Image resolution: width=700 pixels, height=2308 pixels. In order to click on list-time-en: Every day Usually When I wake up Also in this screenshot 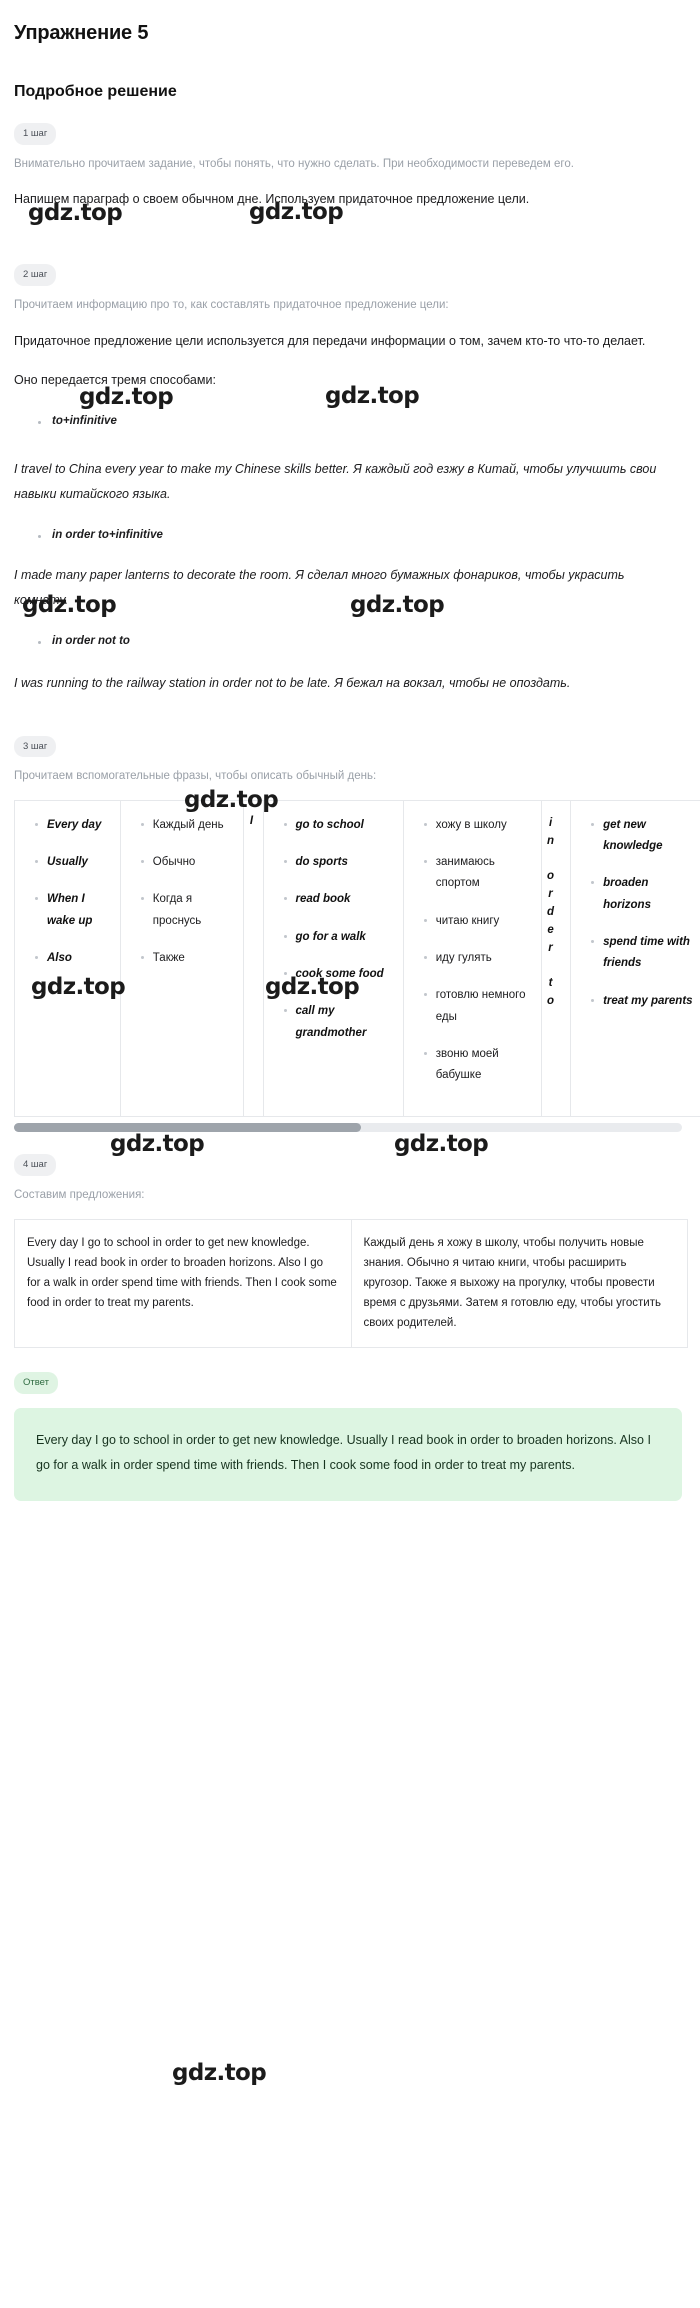, I will do `click(66, 892)`.